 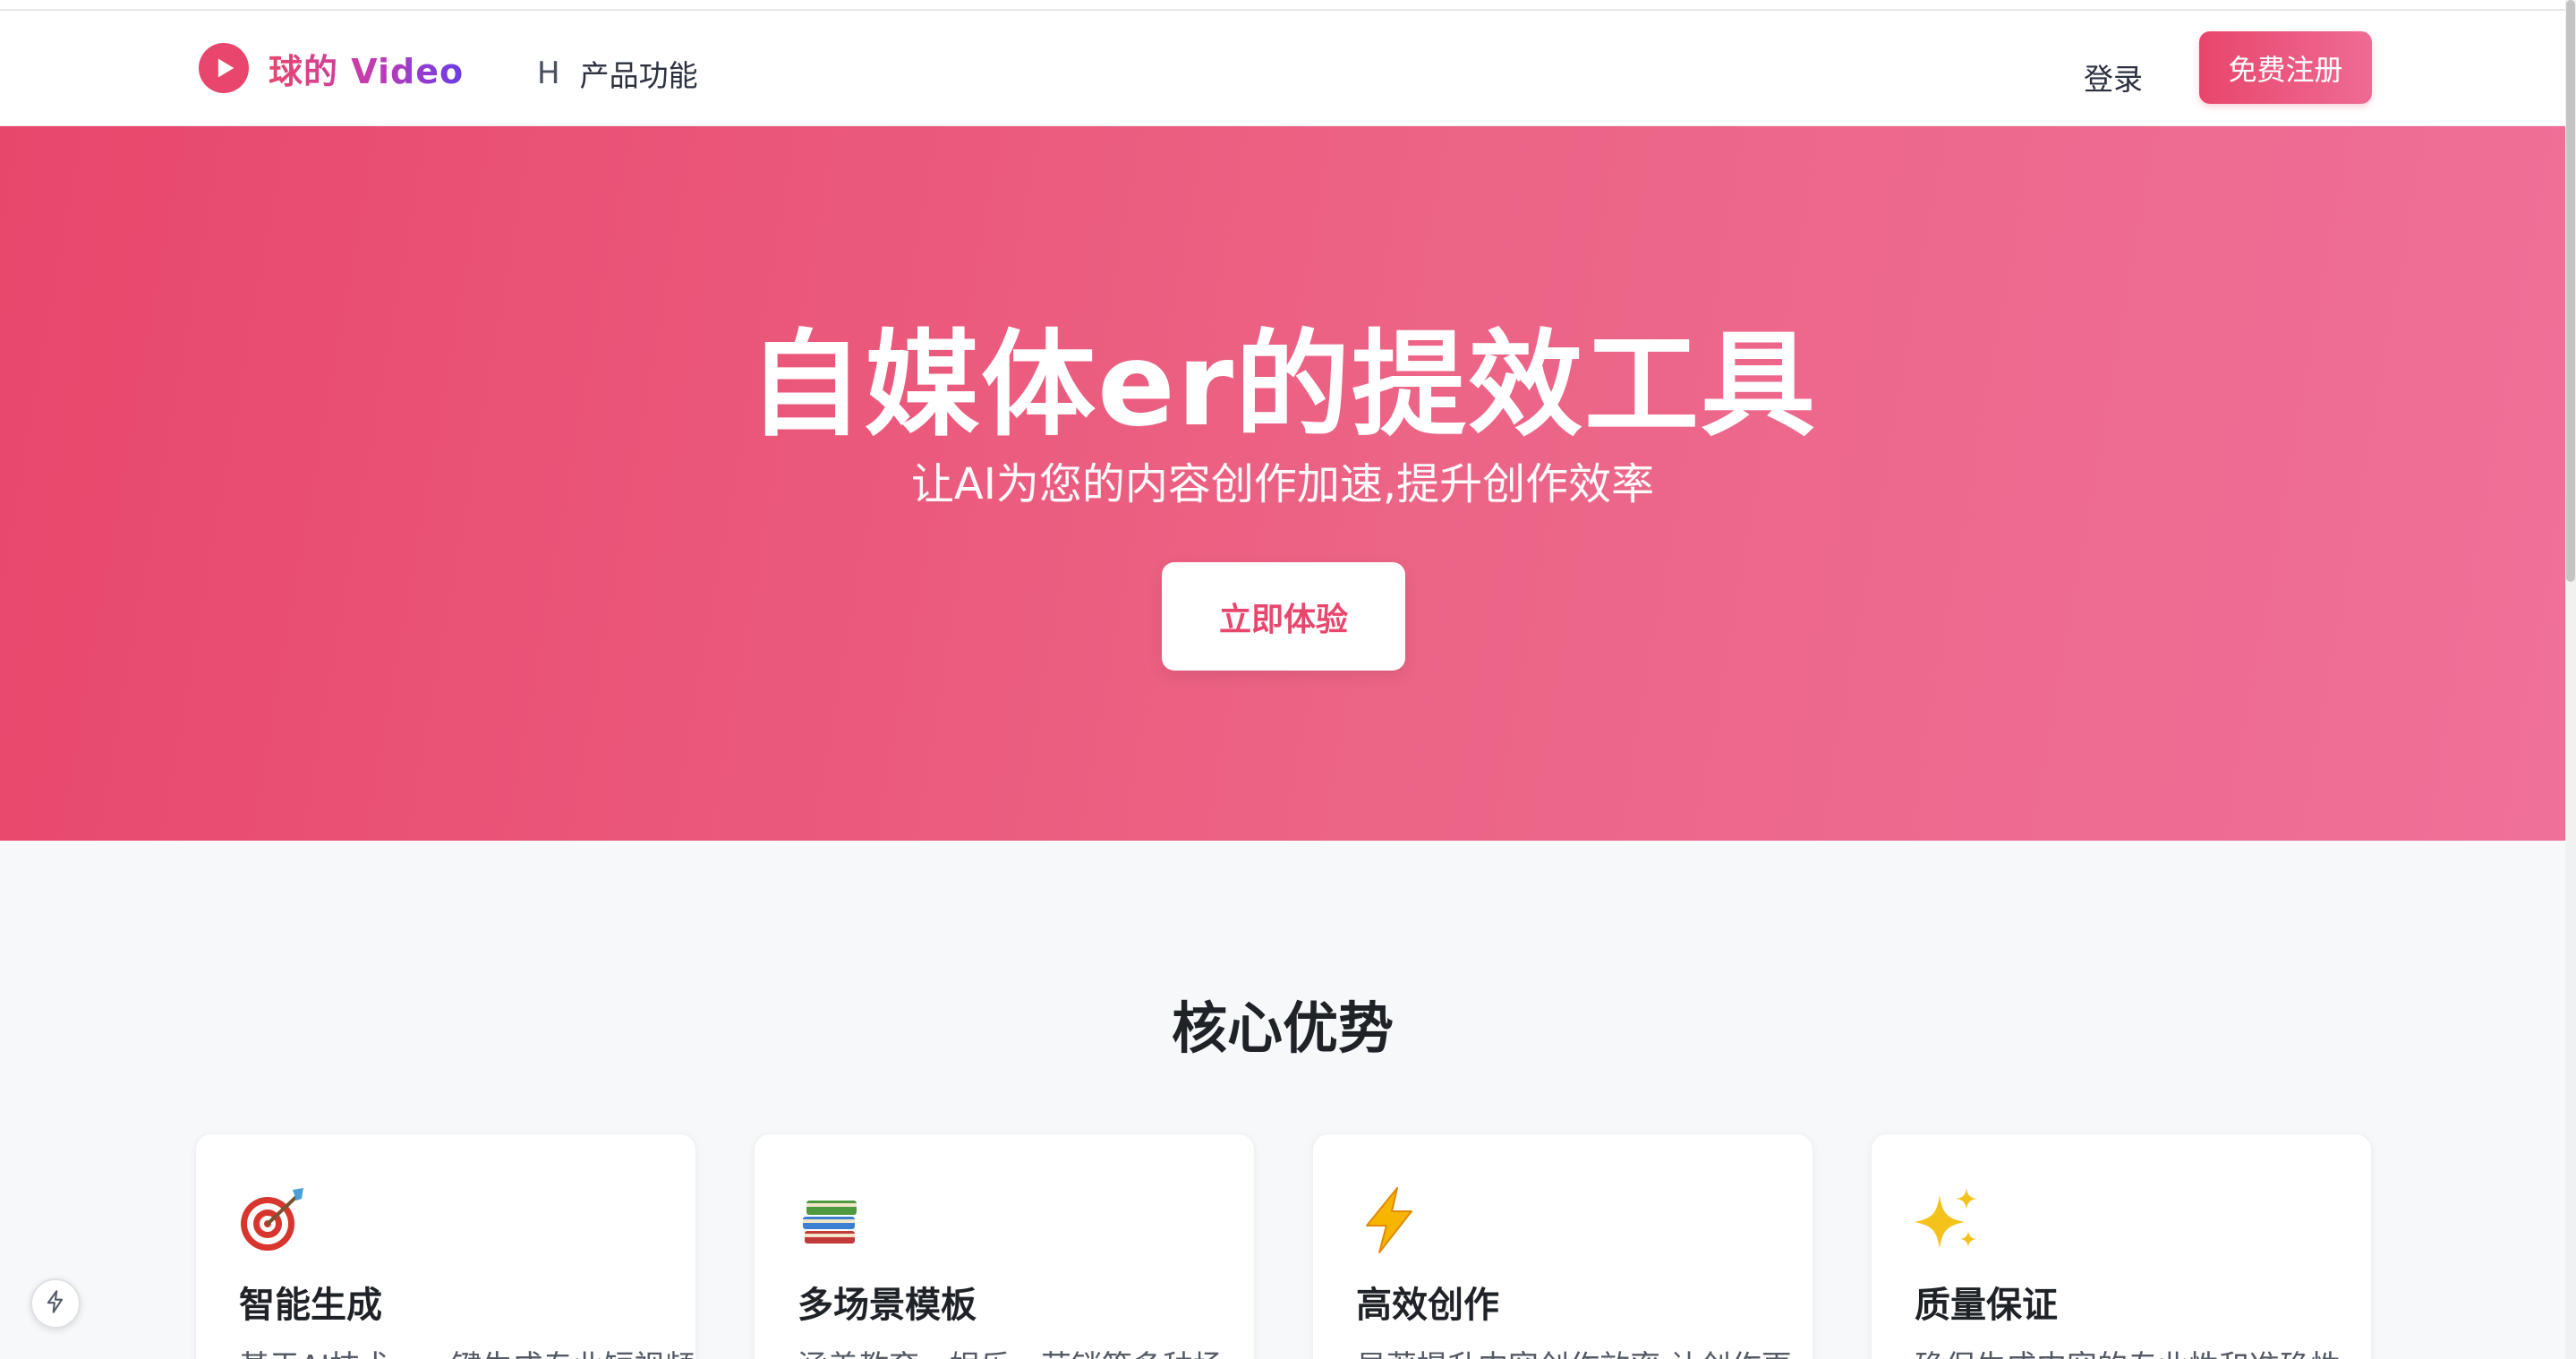 I want to click on advantage-card-multi-scene-templates: 多场景模板 涵盖教育、娱乐、营销等多种场, so click(x=1004, y=1246).